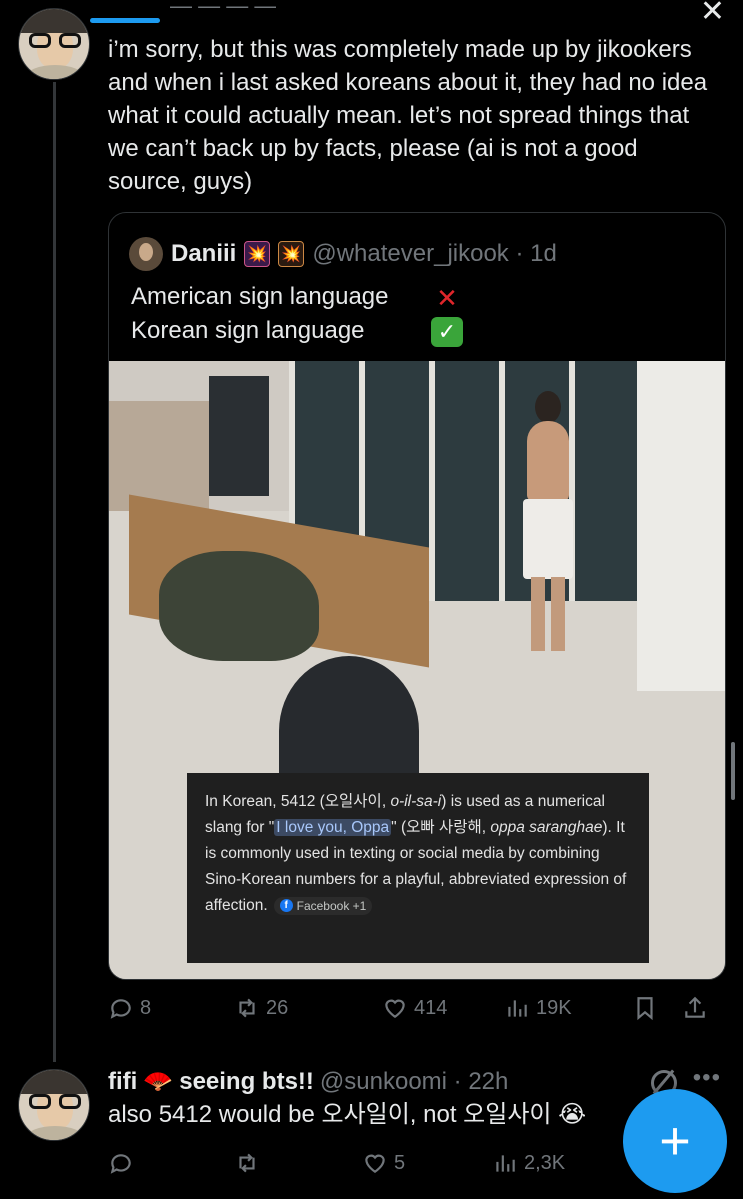 The height and width of the screenshot is (1199, 743). What do you see at coordinates (146, 254) in the screenshot?
I see `quoted-avatar` at bounding box center [146, 254].